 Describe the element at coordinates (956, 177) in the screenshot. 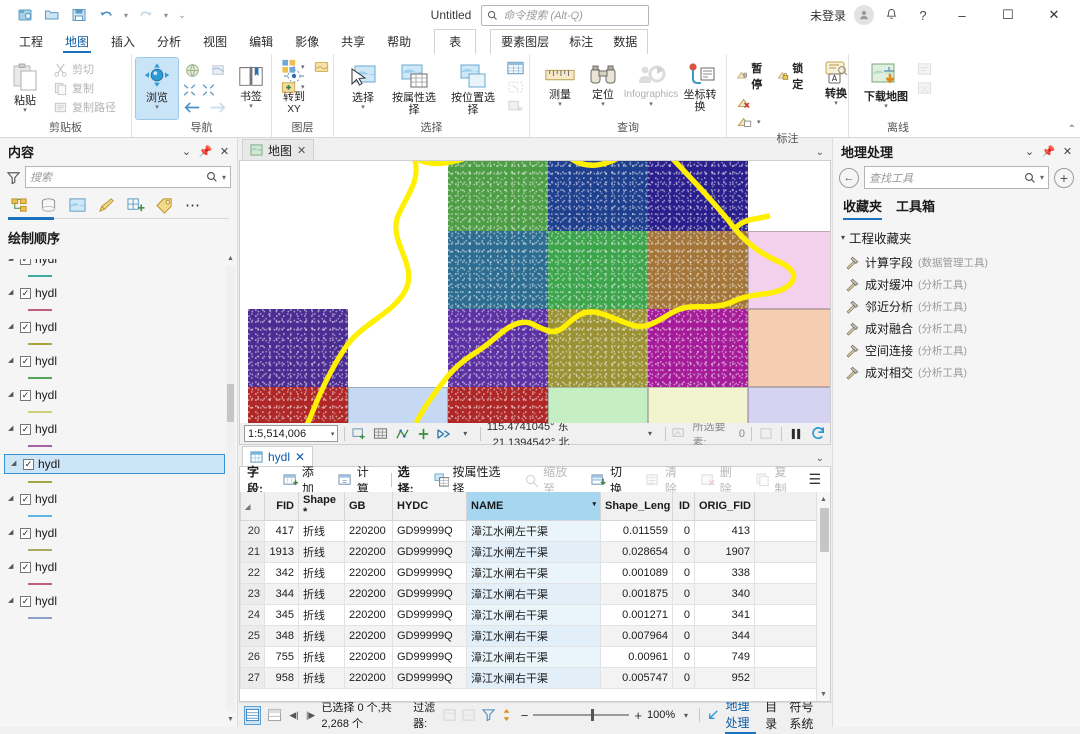

I see `tool-search-input: 查找工具 ▾` at that location.